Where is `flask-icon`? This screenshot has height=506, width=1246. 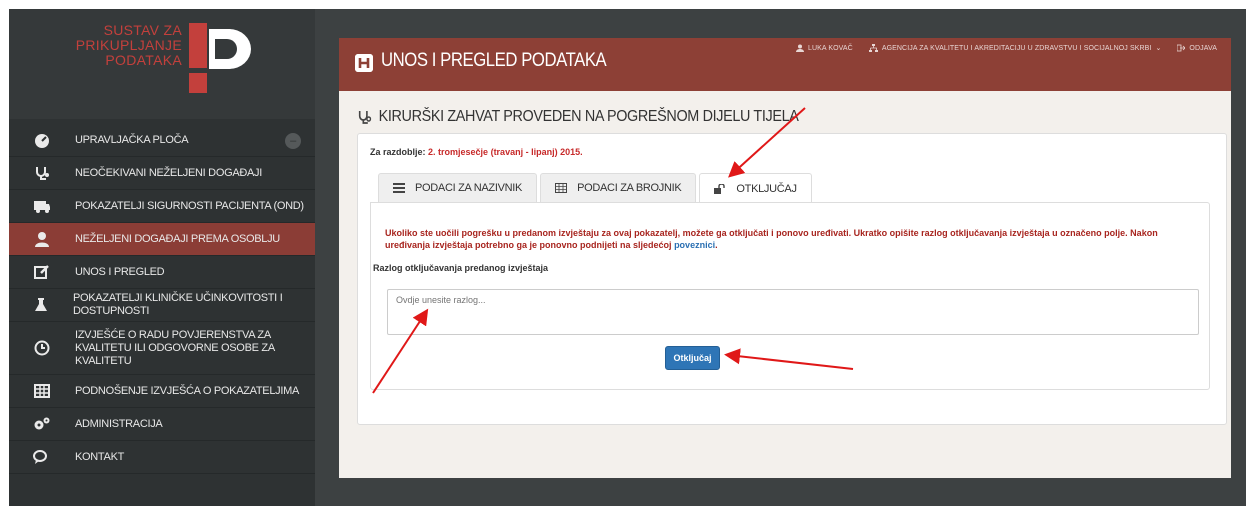
flask-icon is located at coordinates (41, 305).